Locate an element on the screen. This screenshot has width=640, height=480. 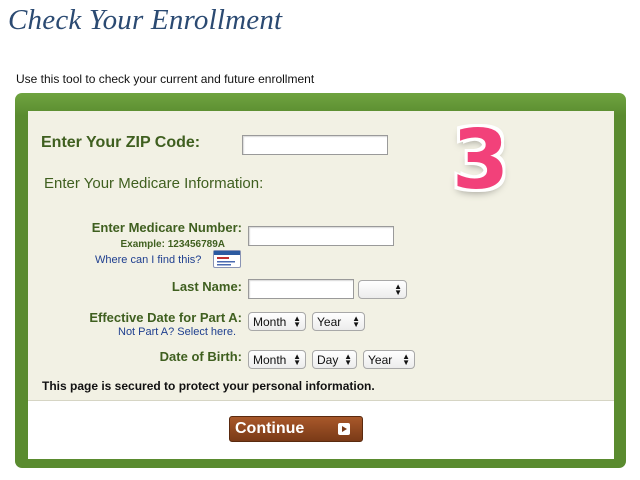
last-name-label: Last Name: is located at coordinates (206, 286).